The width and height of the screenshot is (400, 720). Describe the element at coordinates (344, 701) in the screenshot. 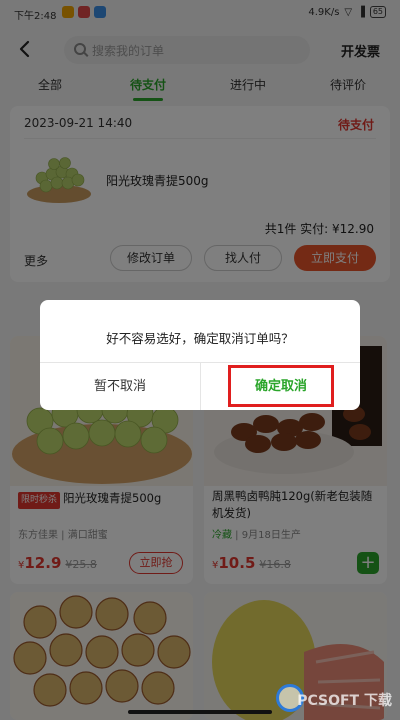

I see `watermark: PCSOFT 下载` at that location.